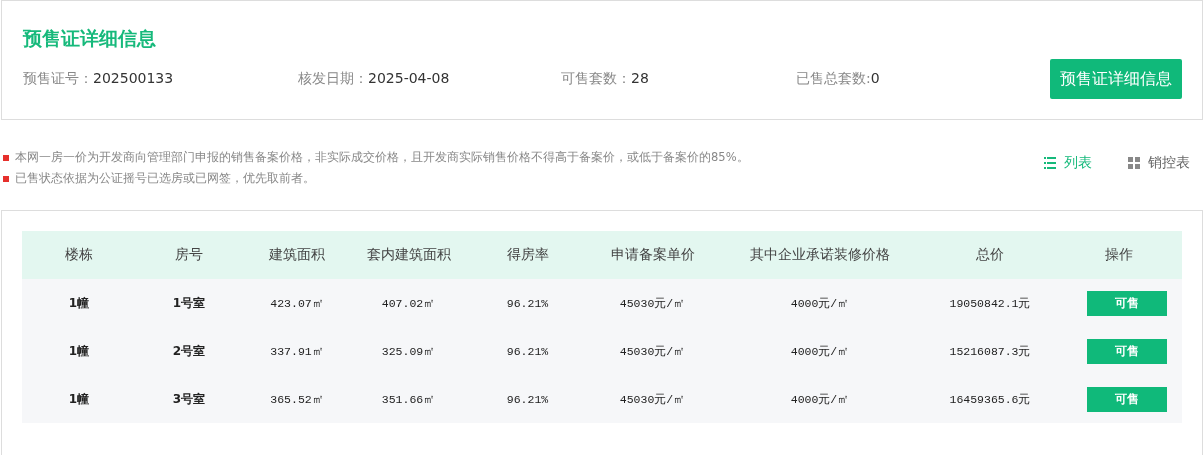  I want to click on note-text: 已售状态依据为公证摇号已选房或已网签，优先取前者。, so click(165, 178).